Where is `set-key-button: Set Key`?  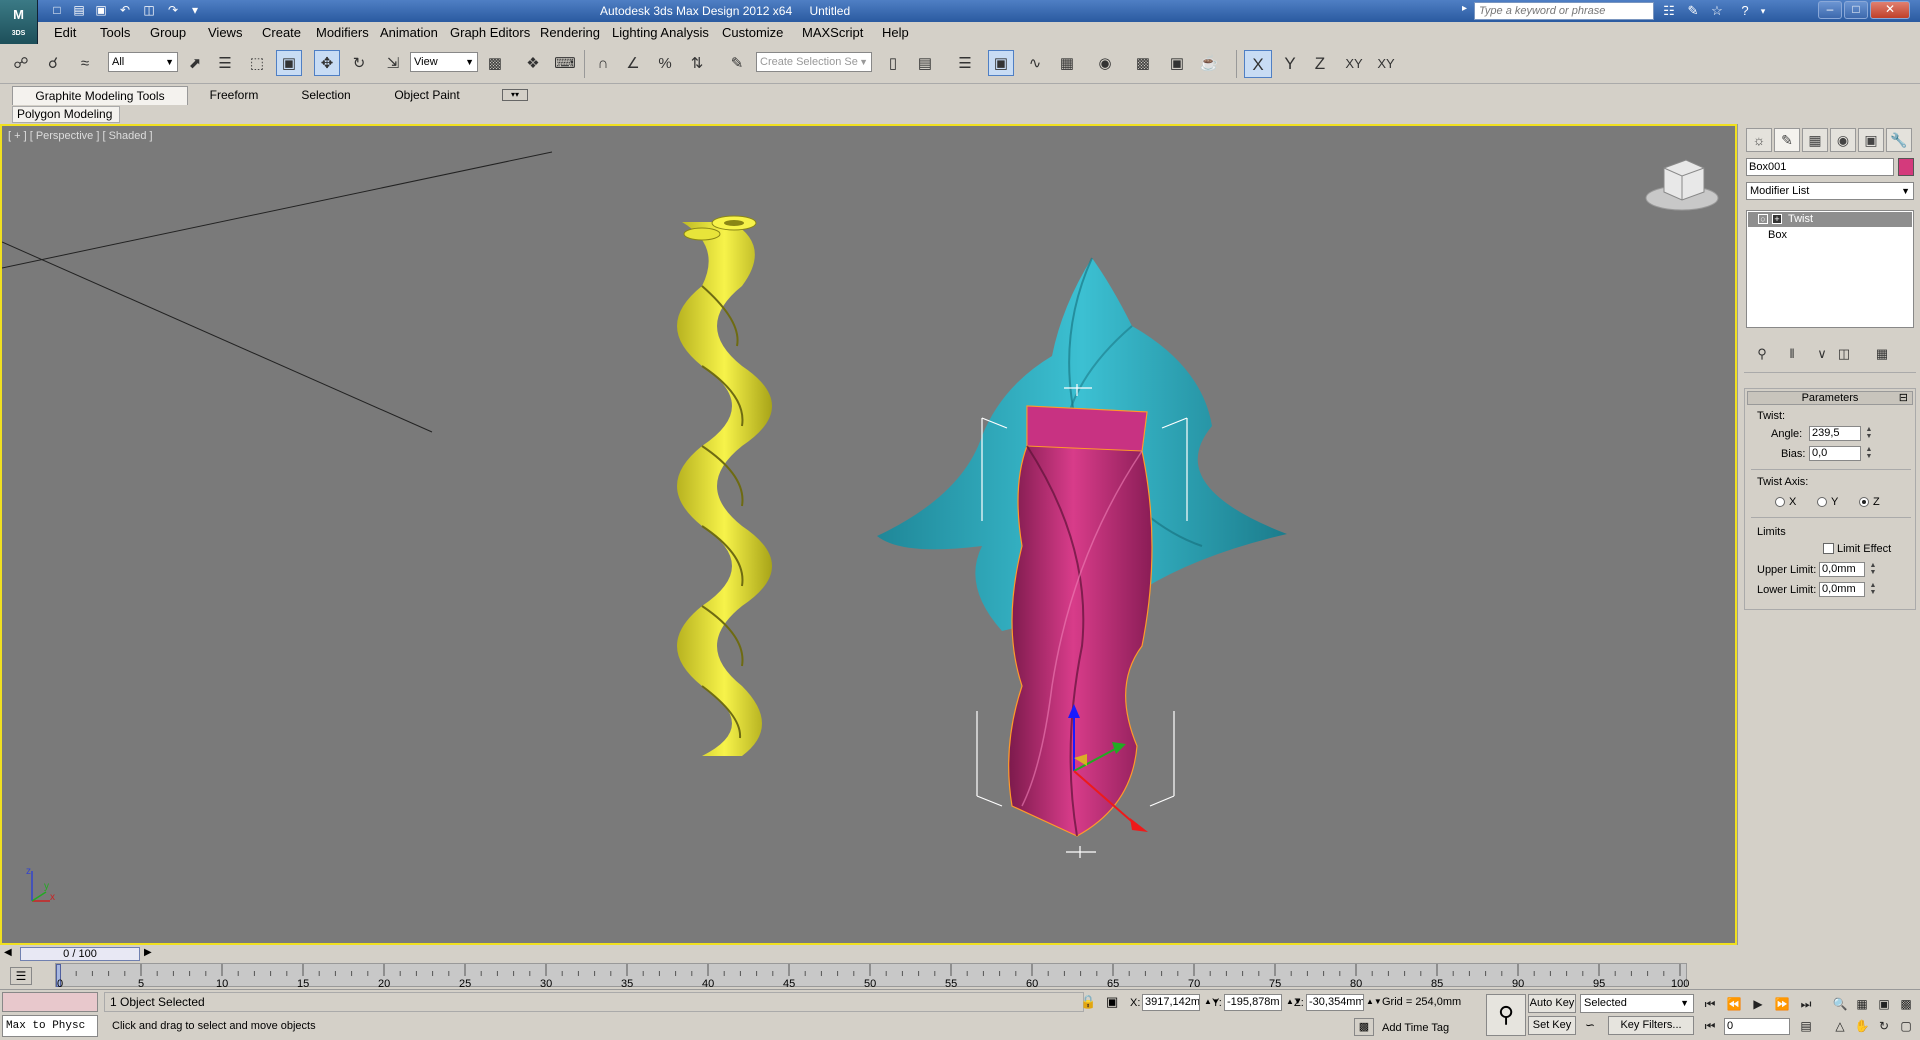 set-key-button: Set Key is located at coordinates (1552, 1025).